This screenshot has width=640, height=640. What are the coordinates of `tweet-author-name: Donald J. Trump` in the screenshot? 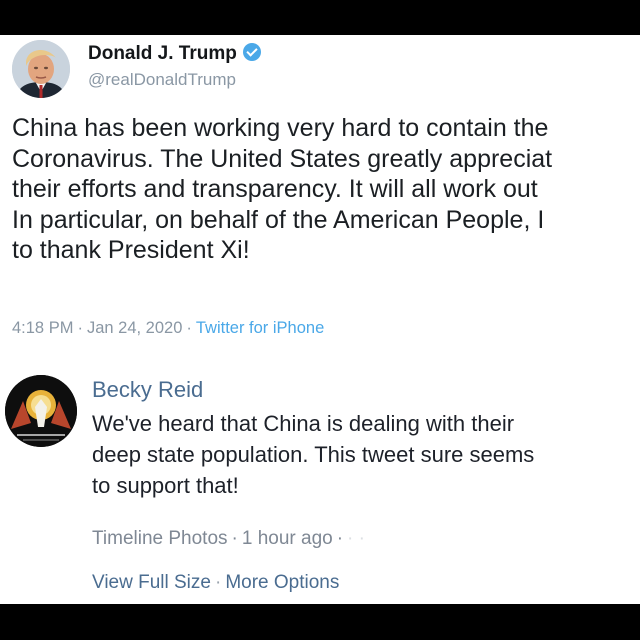 It's located at (174, 54).